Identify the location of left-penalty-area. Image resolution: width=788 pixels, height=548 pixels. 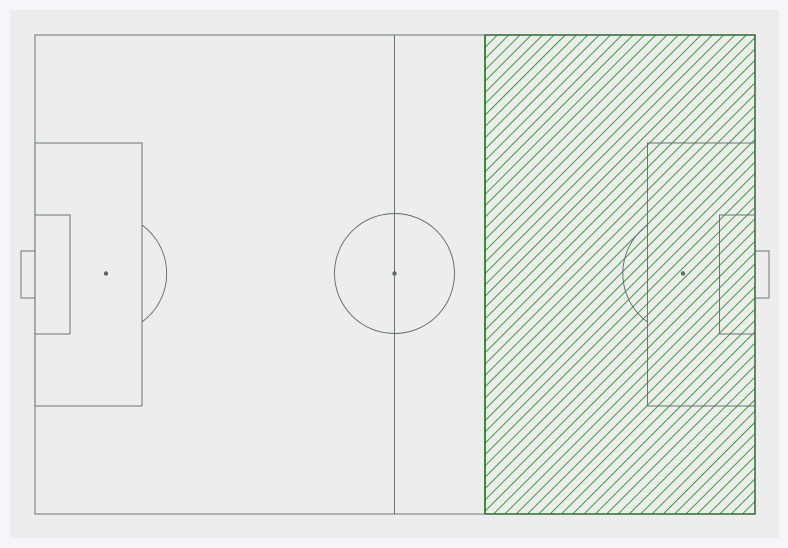
(88, 274).